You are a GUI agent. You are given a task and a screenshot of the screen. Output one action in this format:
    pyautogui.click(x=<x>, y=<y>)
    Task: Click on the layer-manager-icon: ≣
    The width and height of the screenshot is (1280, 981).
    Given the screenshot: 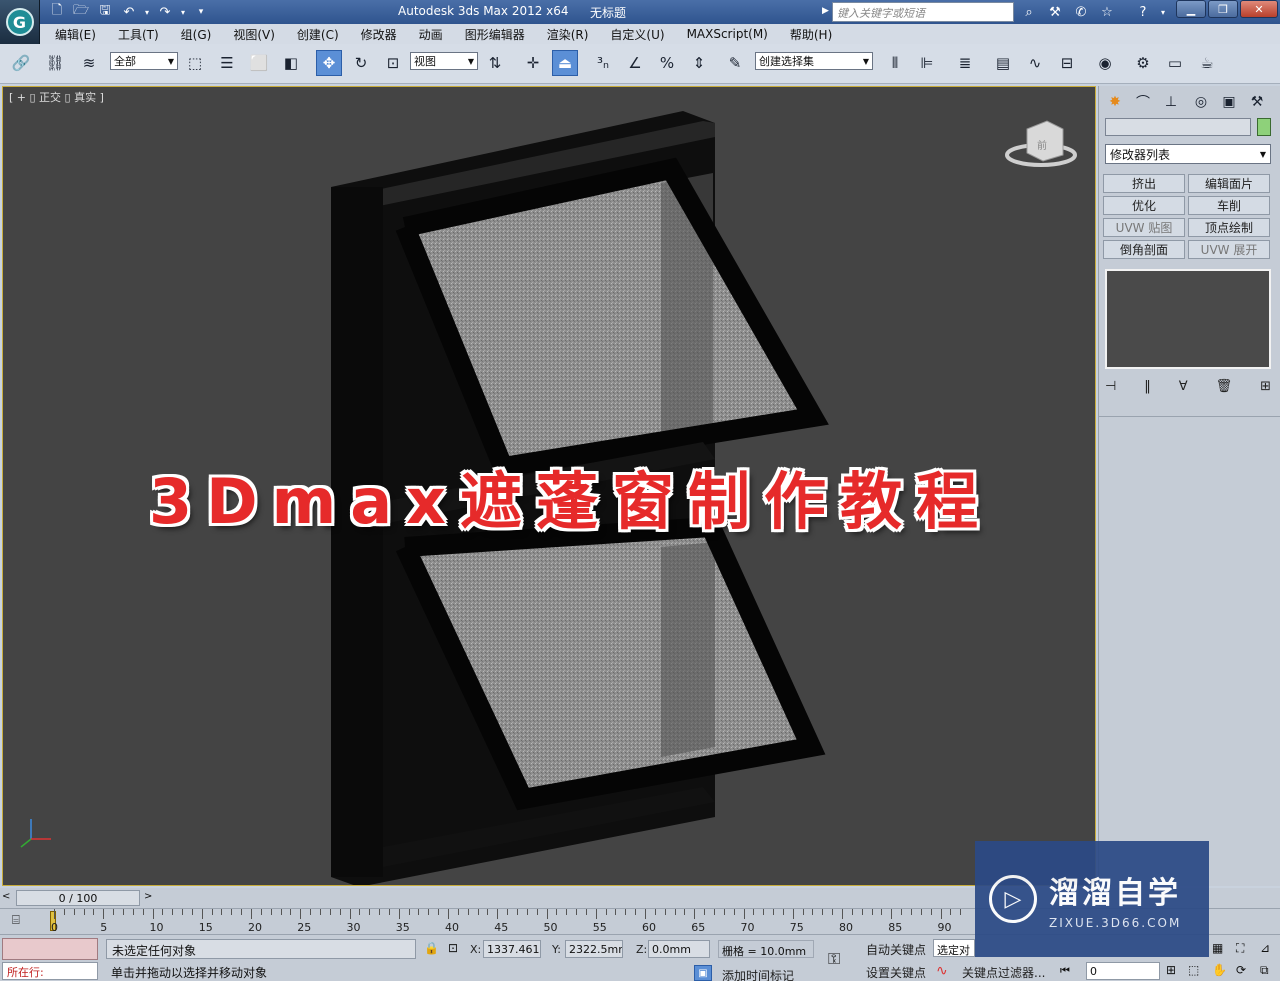 What is the action you would take?
    pyautogui.click(x=965, y=63)
    